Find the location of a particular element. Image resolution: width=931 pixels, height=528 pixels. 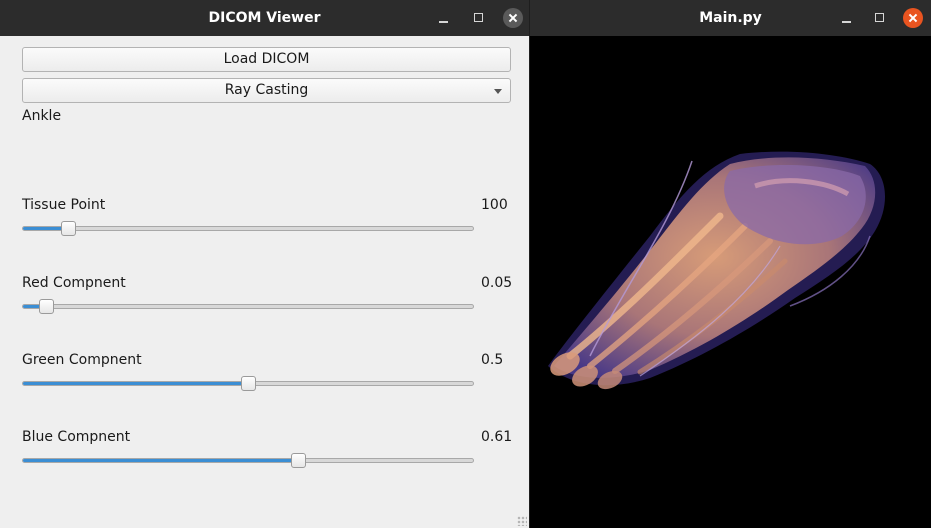

blue-component-slider is located at coordinates (248, 460).